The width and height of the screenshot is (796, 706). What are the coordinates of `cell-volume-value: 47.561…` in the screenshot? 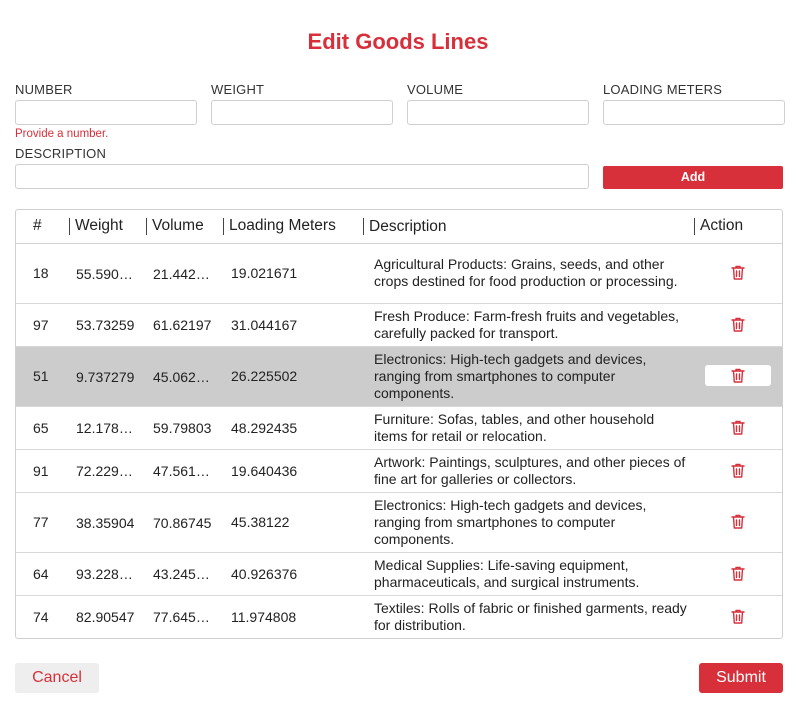 It's located at (181, 471).